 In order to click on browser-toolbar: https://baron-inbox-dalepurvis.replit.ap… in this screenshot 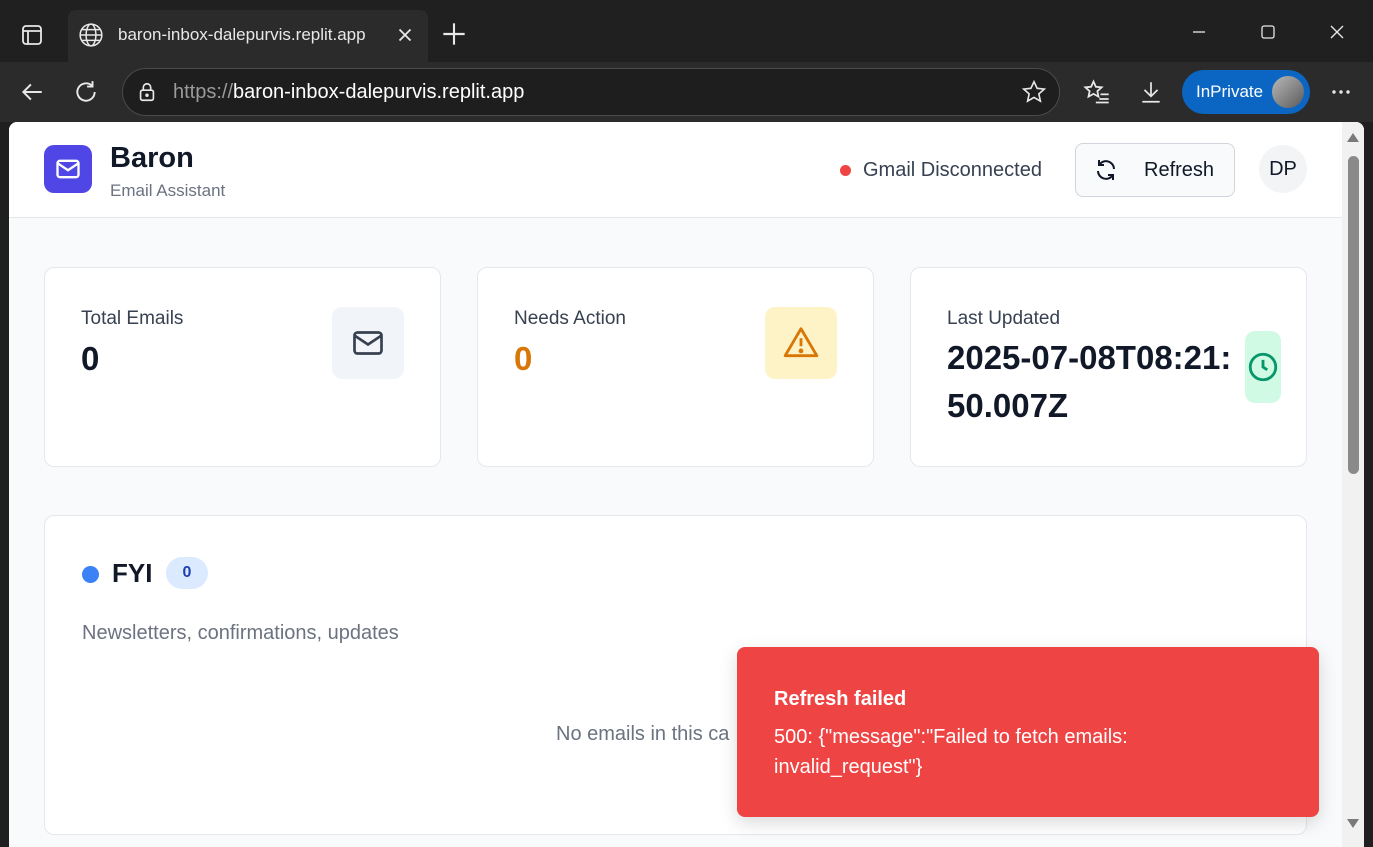, I will do `click(686, 92)`.